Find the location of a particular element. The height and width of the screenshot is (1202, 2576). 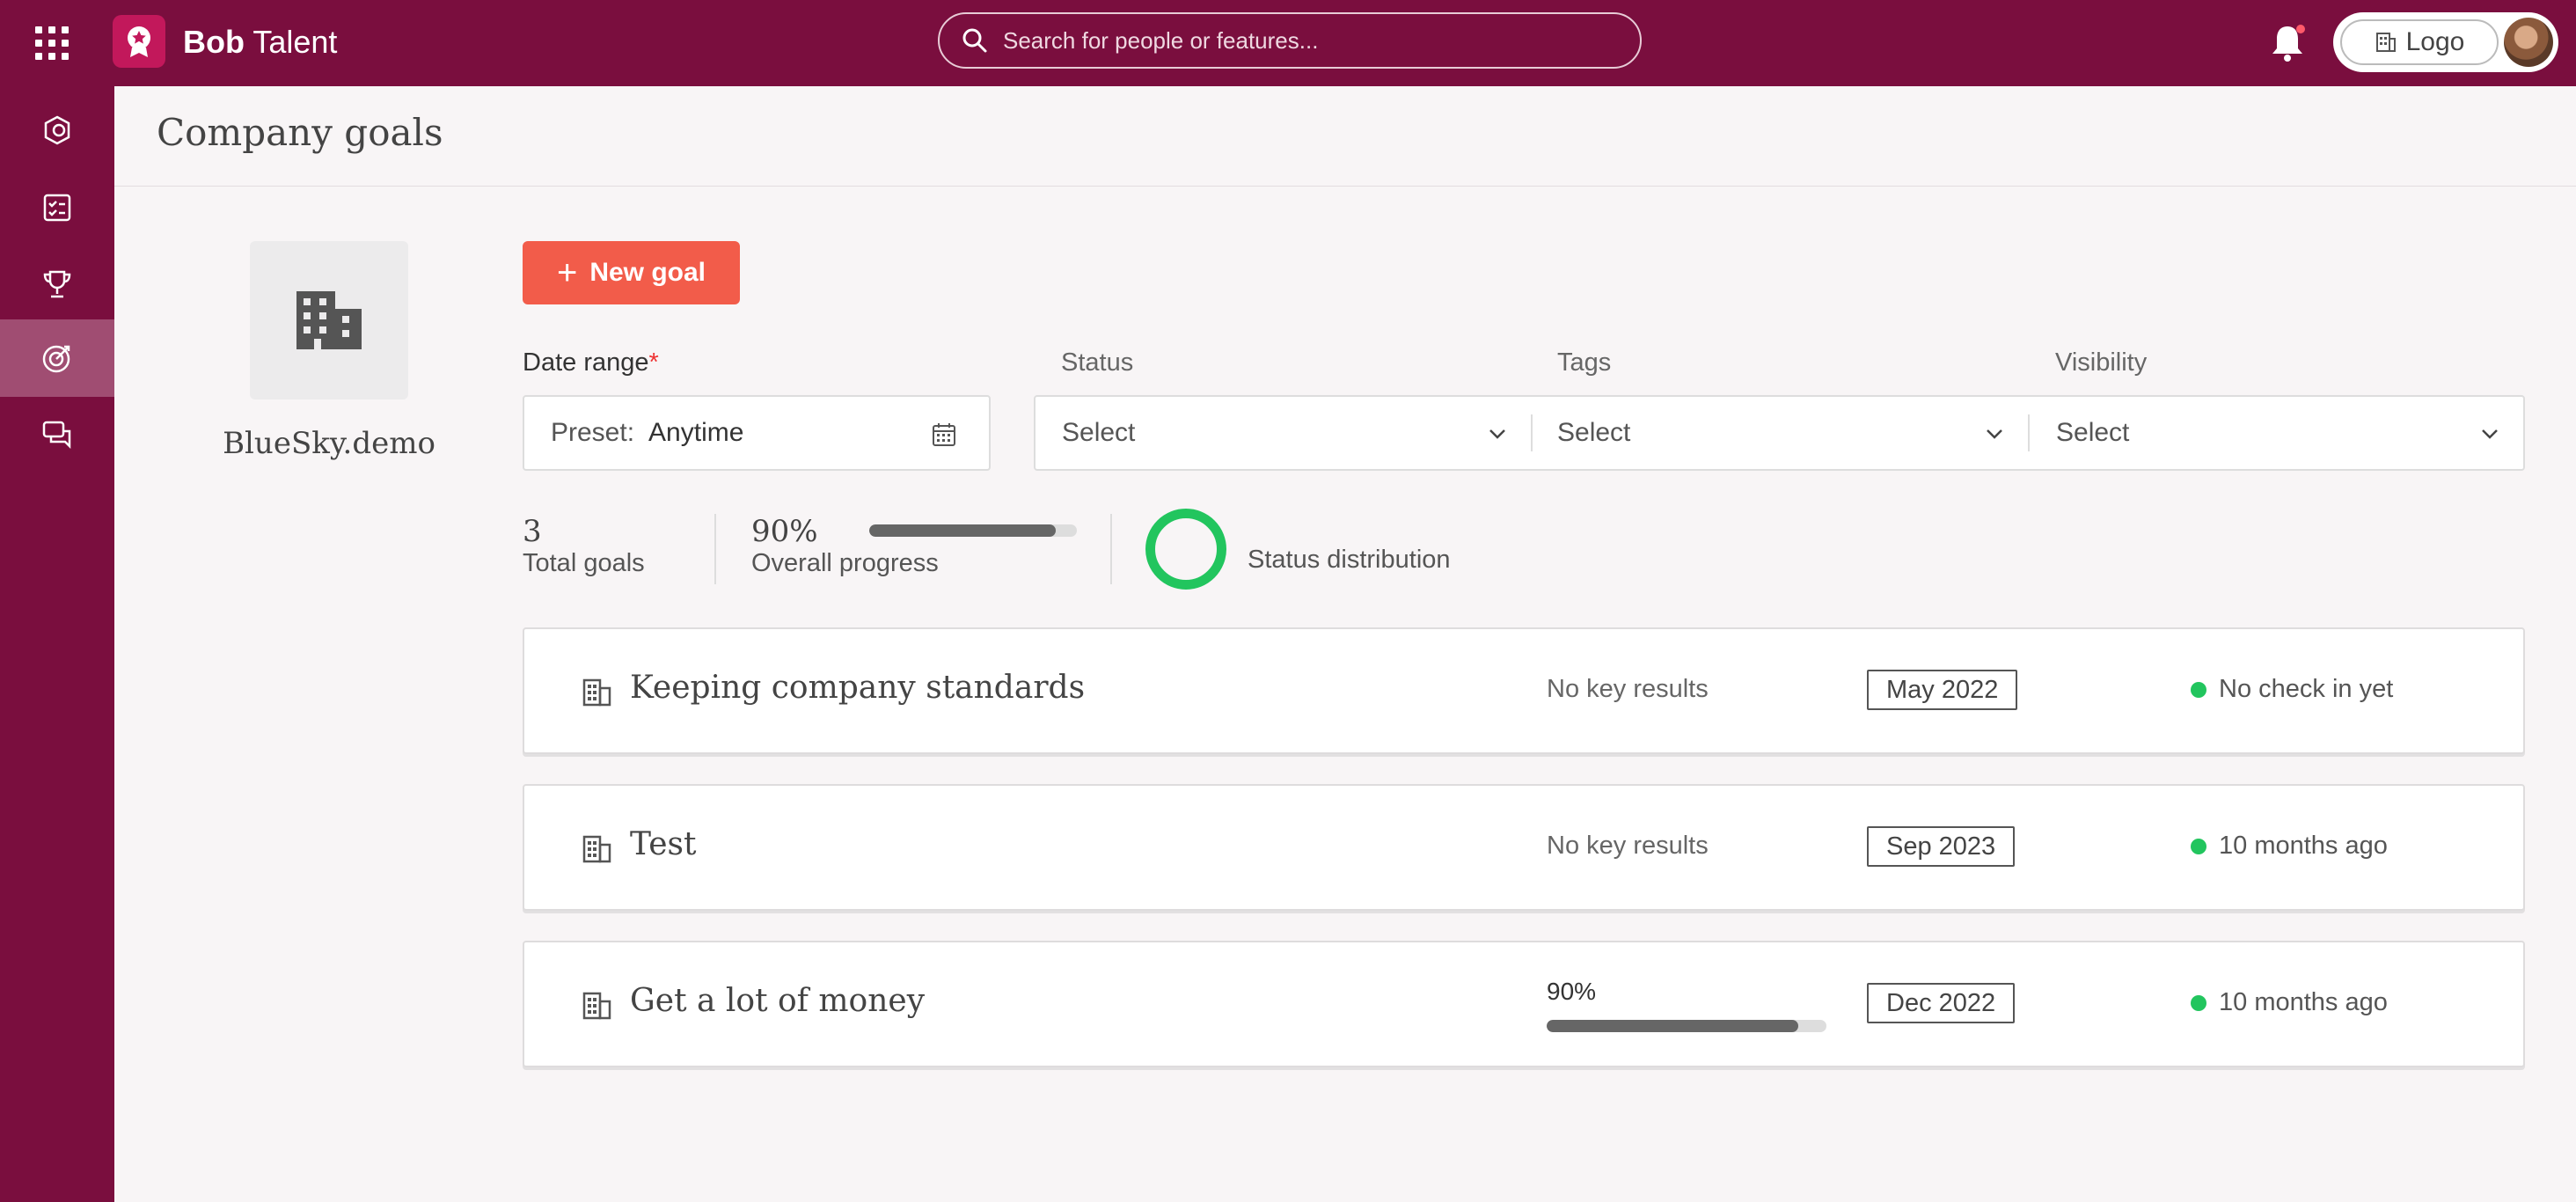

goal-progress-fill is located at coordinates (1673, 1026).